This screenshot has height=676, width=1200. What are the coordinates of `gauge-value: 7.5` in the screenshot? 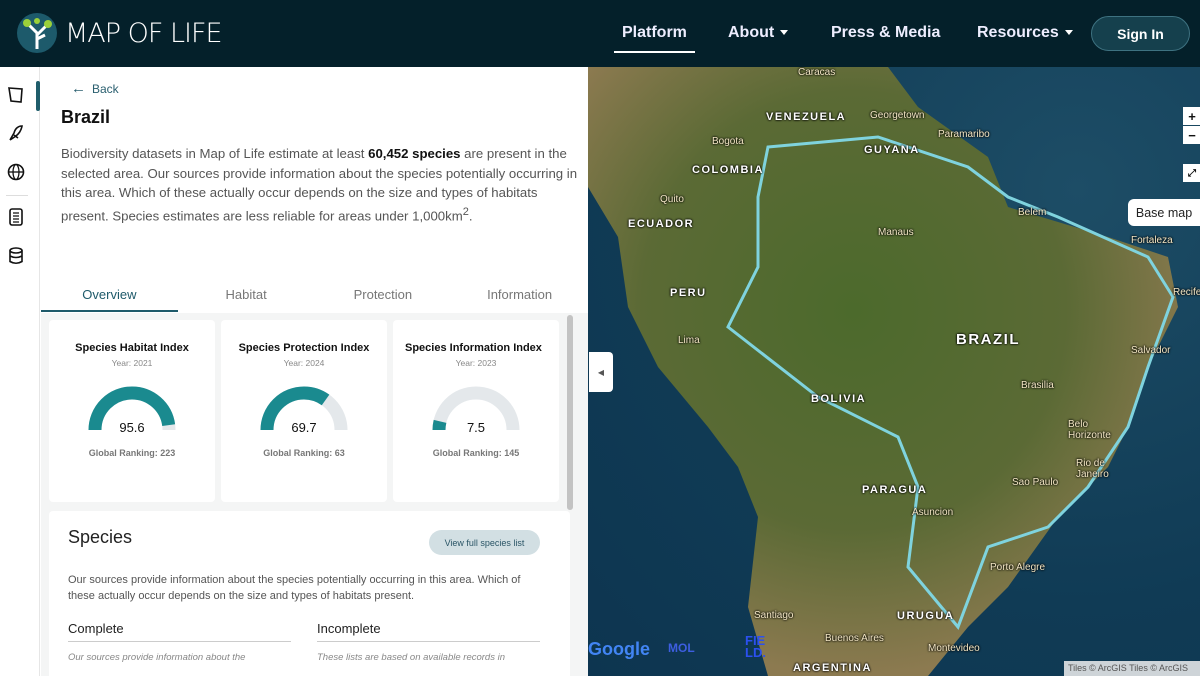 It's located at (476, 427).